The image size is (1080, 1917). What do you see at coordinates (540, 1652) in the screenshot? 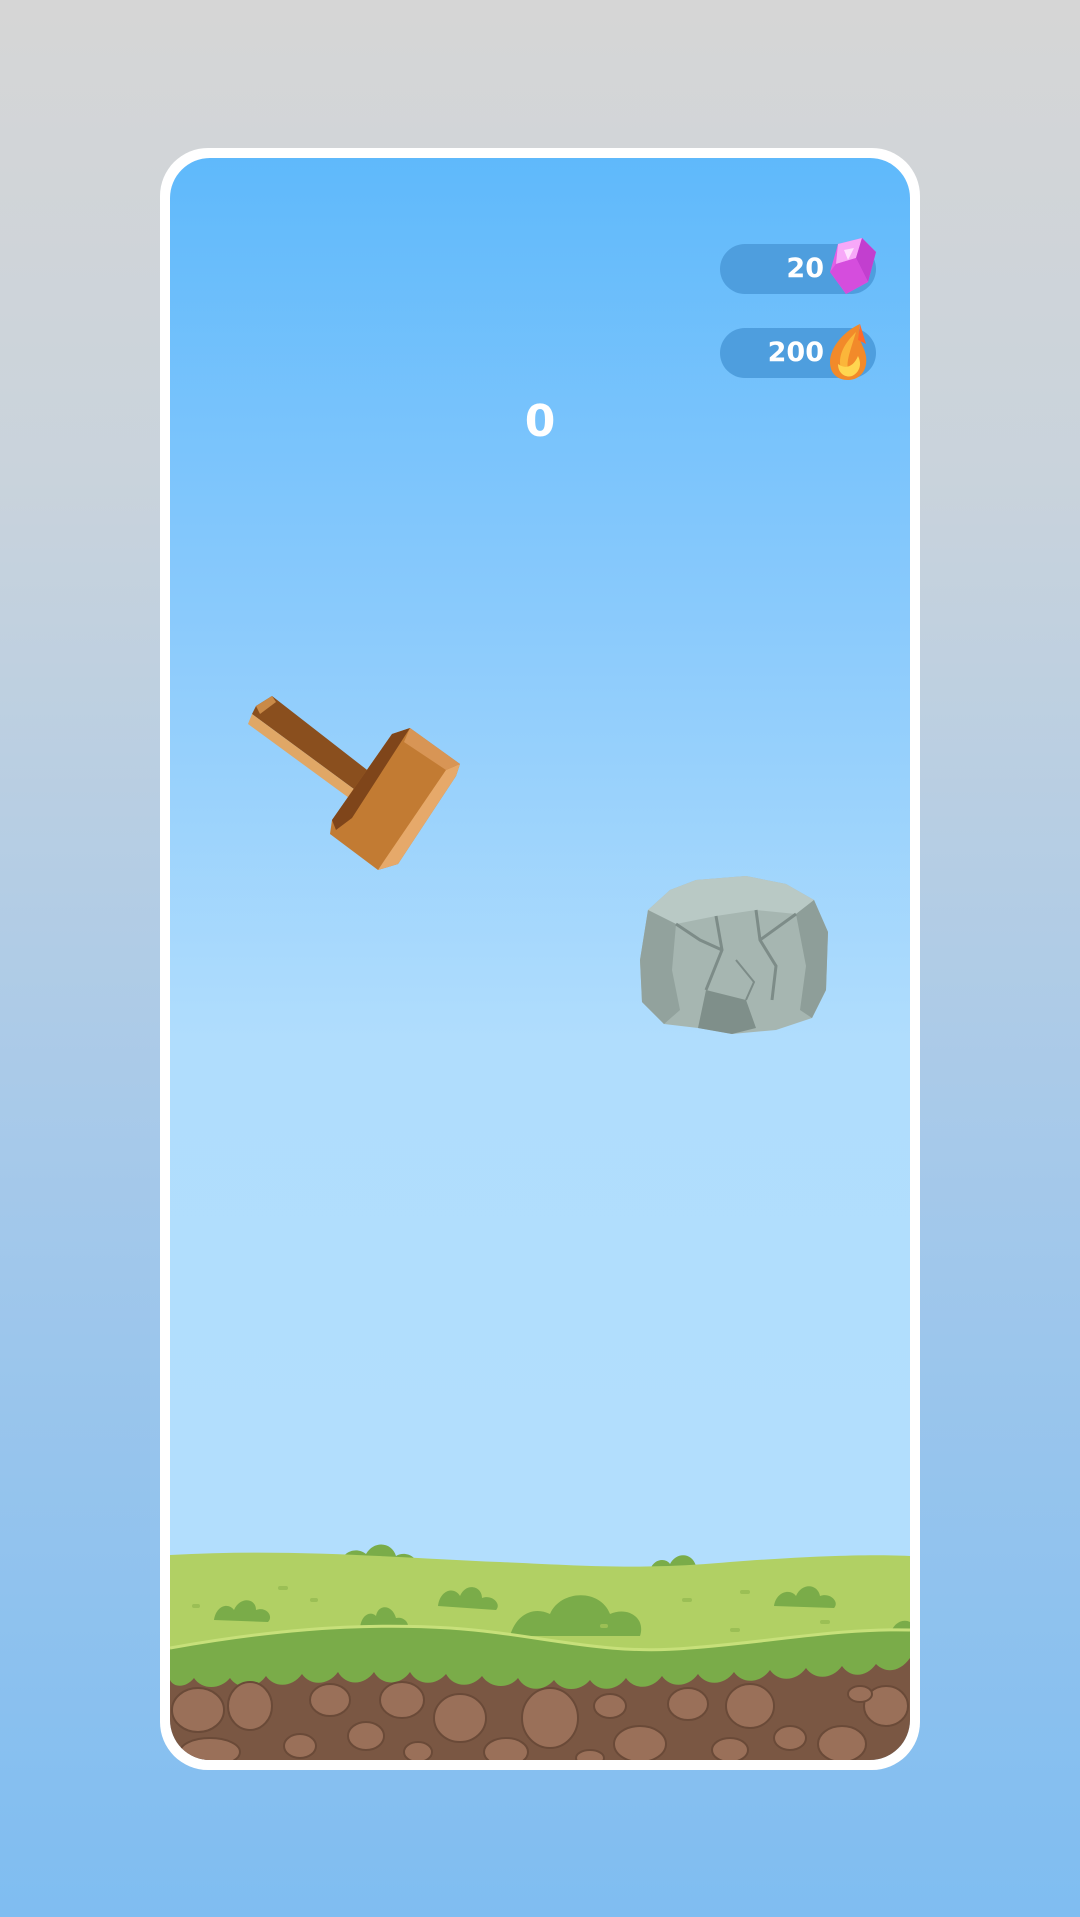
I see `ground` at bounding box center [540, 1652].